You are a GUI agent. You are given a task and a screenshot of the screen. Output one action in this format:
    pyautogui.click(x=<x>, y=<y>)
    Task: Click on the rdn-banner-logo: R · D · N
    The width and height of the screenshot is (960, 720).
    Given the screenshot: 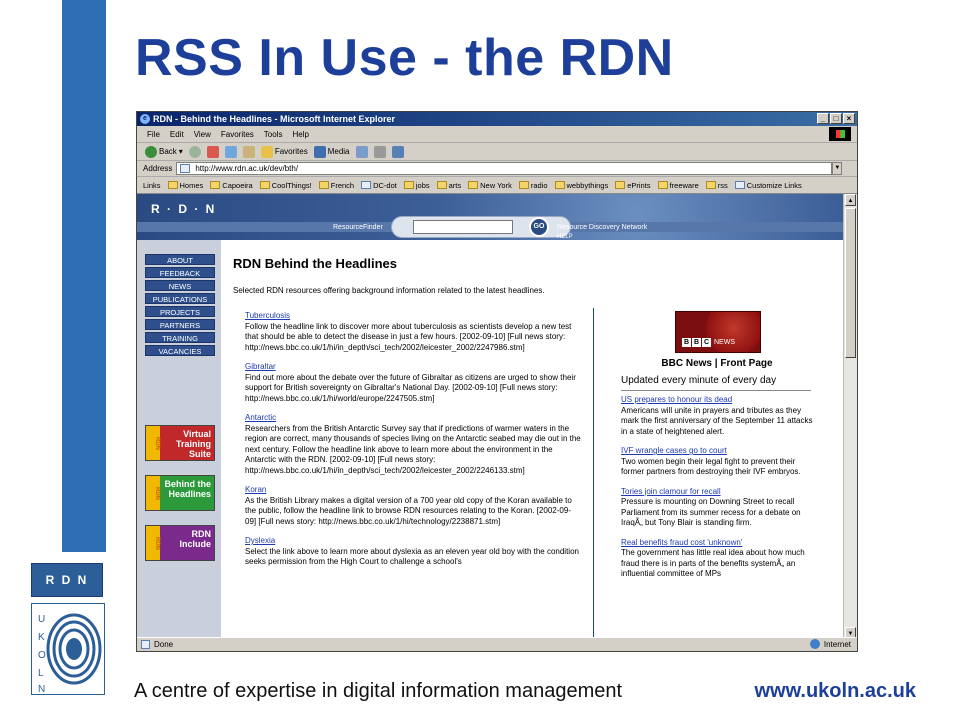 What is the action you would take?
    pyautogui.click(x=183, y=209)
    